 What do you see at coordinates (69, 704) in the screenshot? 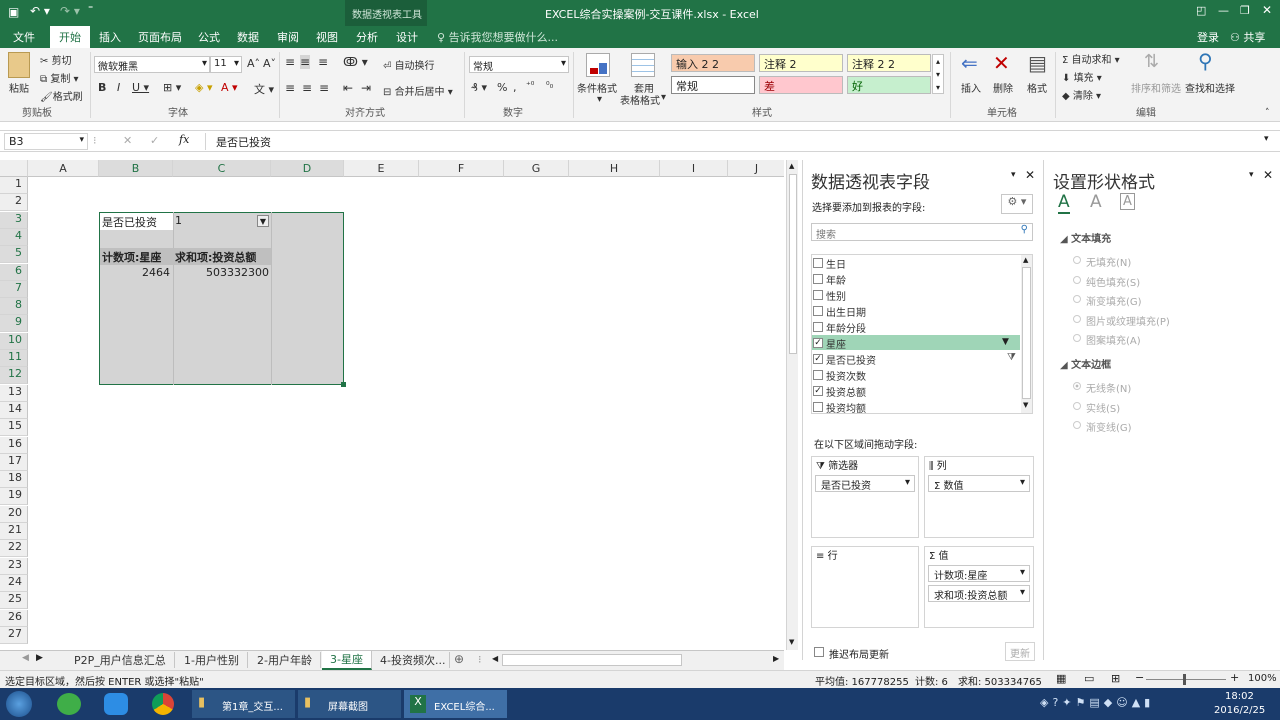
I see `ie-icon` at bounding box center [69, 704].